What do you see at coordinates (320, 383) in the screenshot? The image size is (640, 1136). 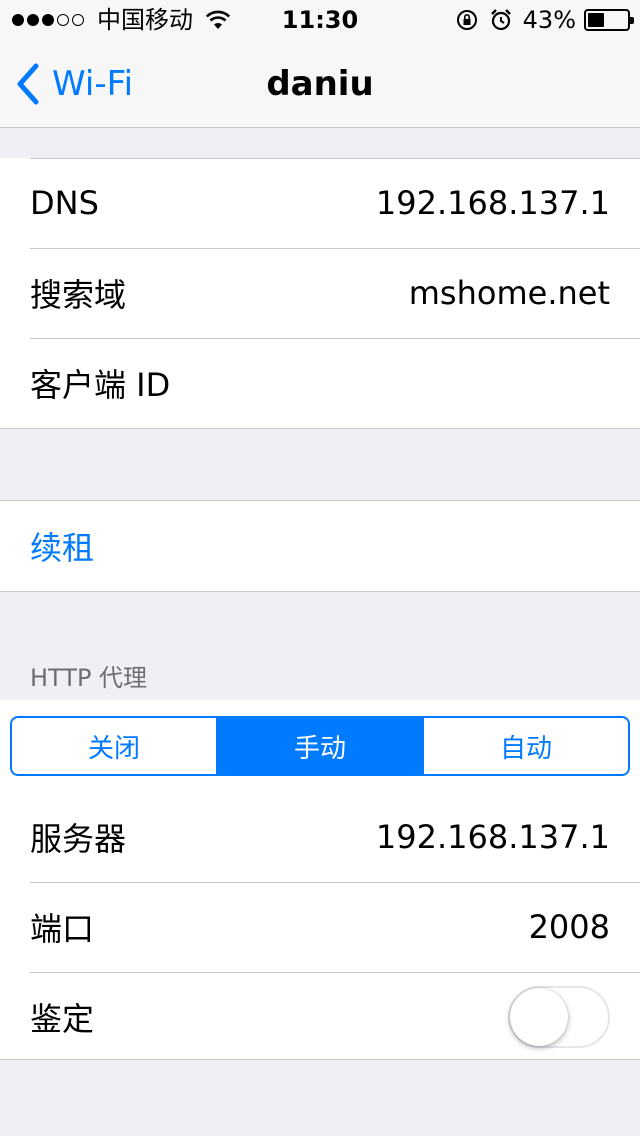 I see `client-id-row: 客户端 ID` at bounding box center [320, 383].